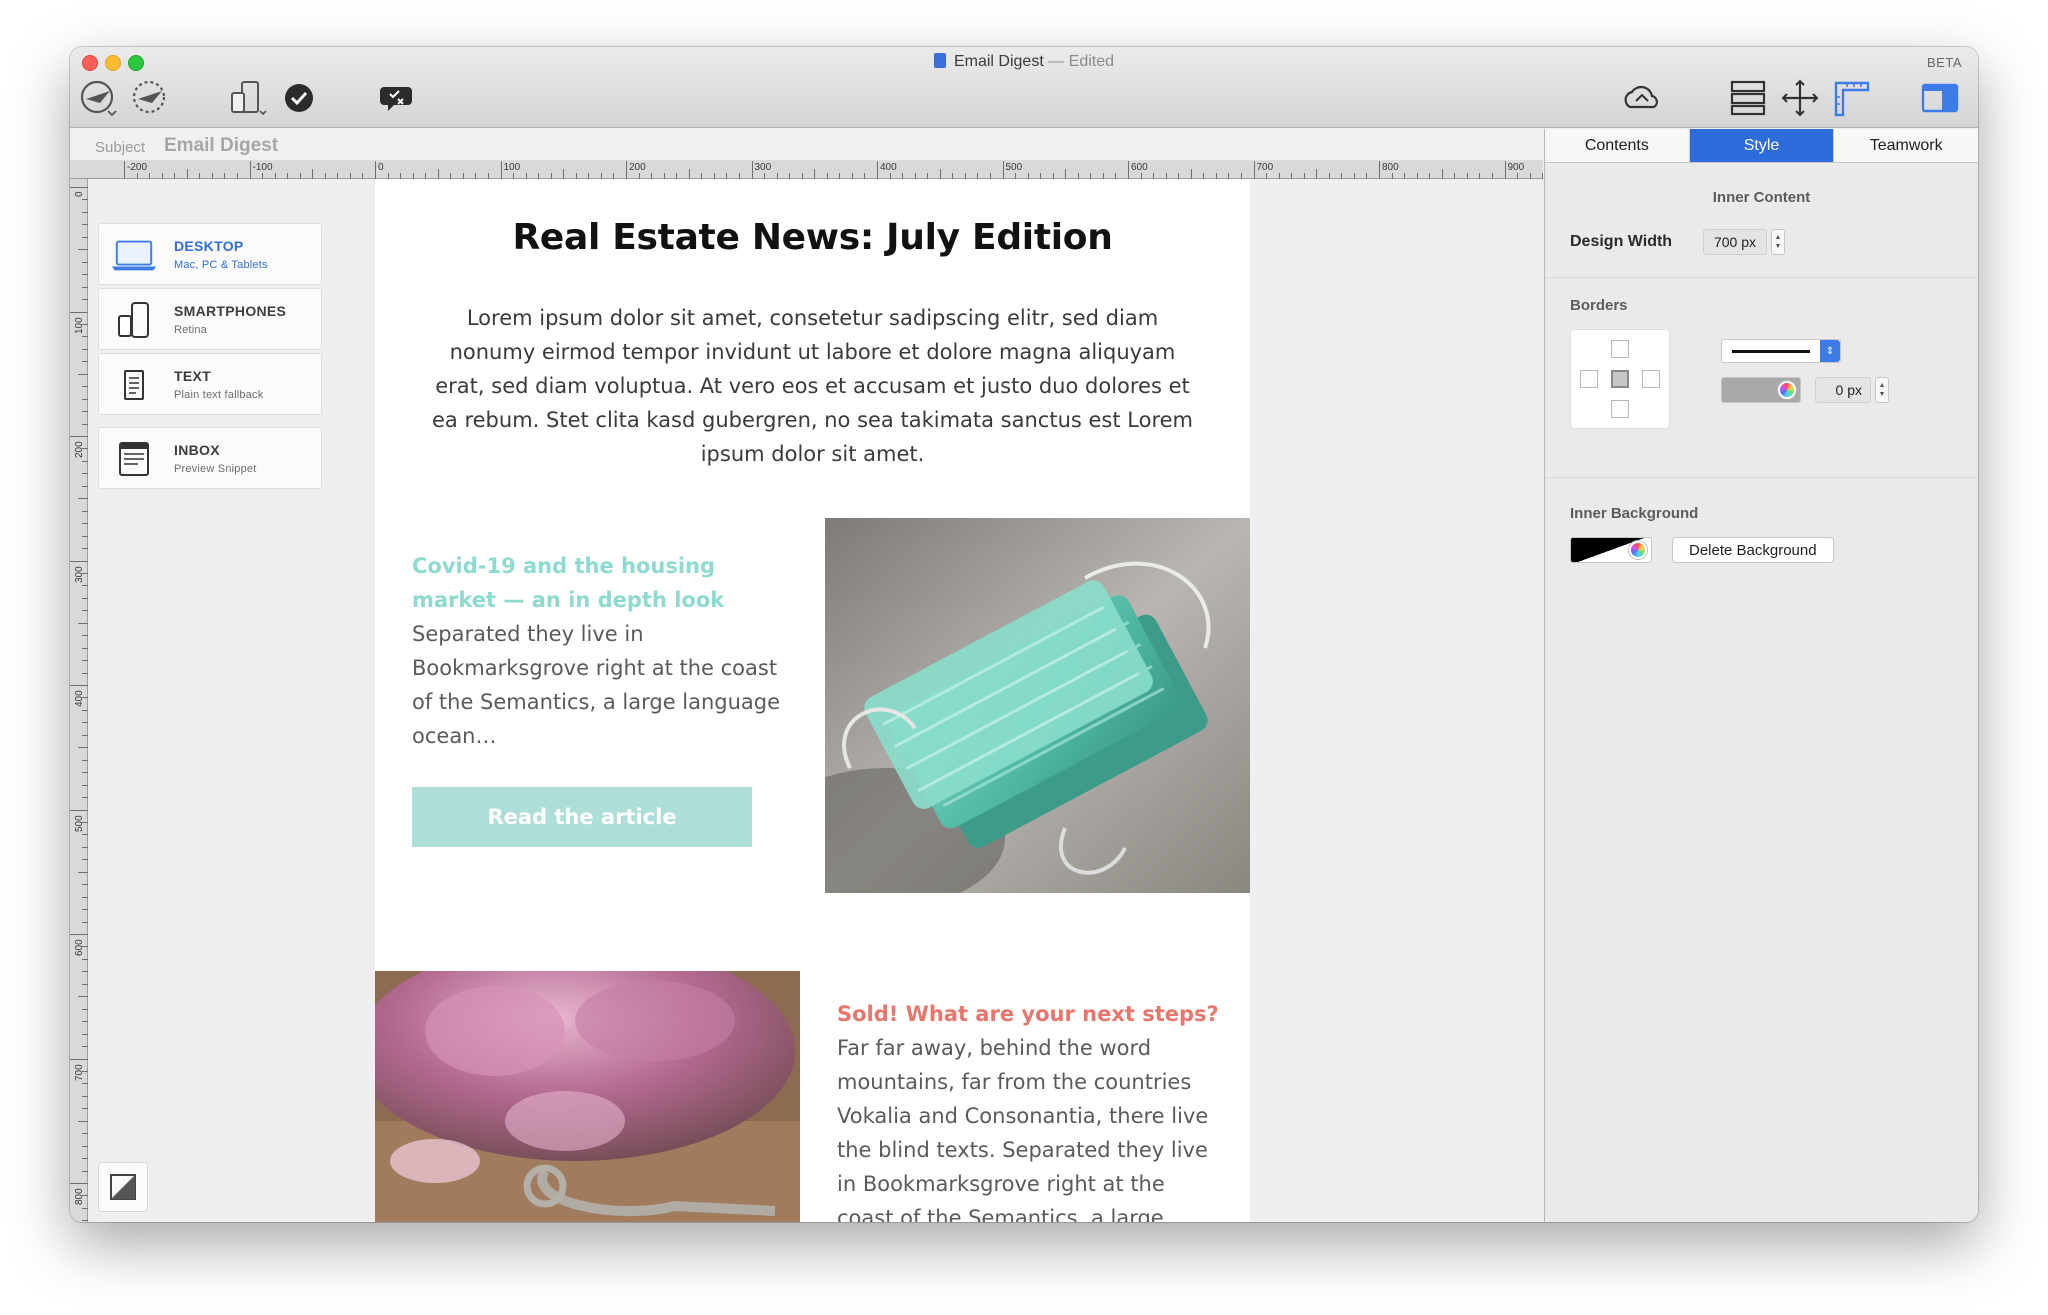 Image resolution: width=2048 pixels, height=1315 pixels. I want to click on border-right-toggle, so click(1651, 379).